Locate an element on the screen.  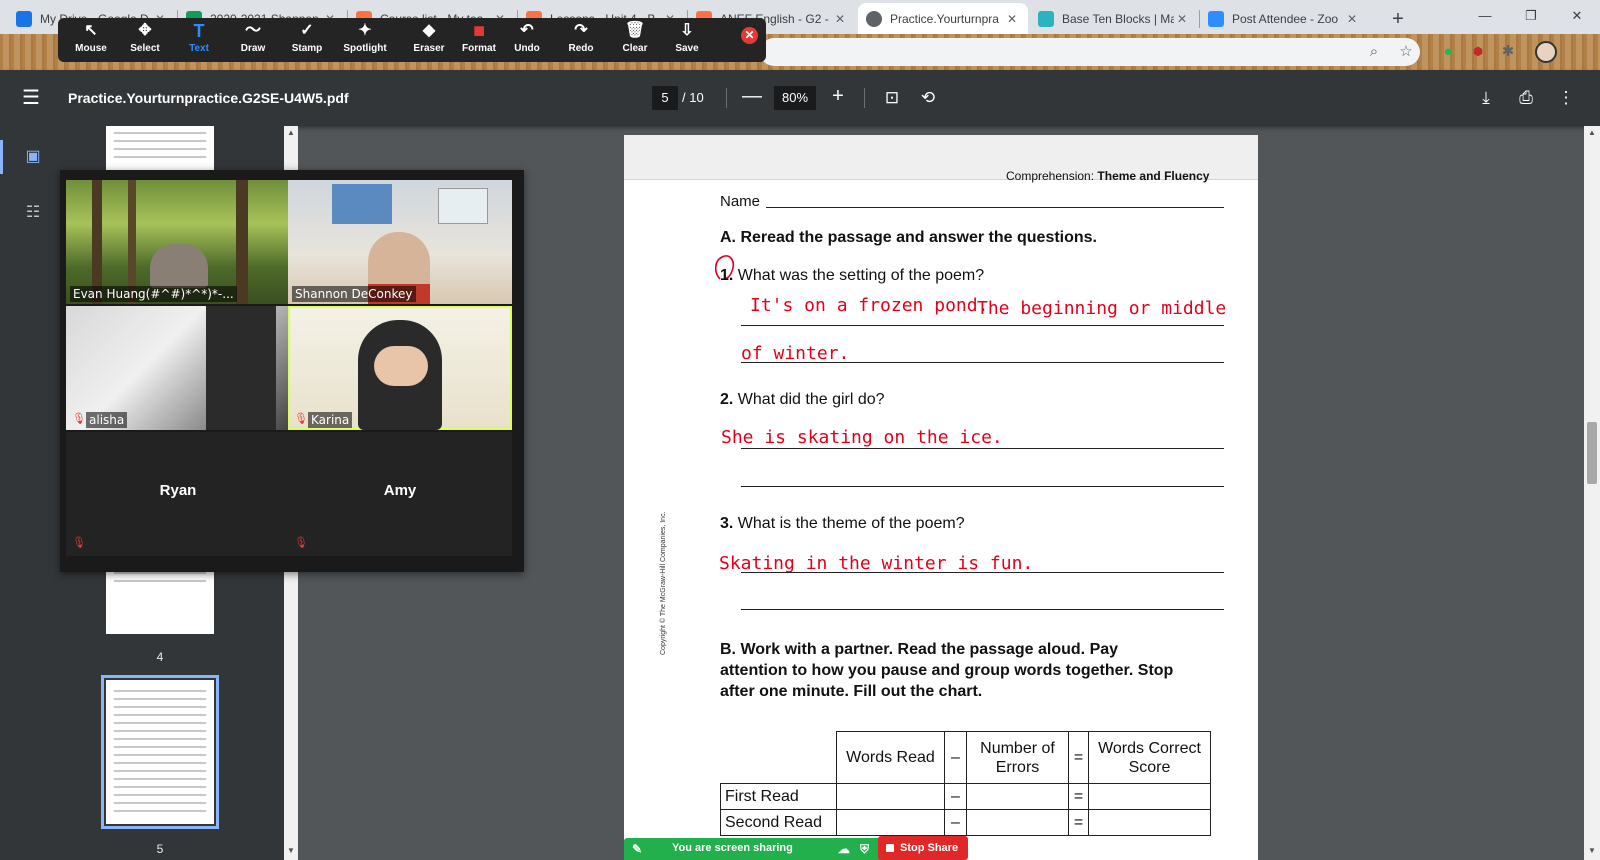
video-tile-ryan: Ryan 🎙 is located at coordinates (178, 494).